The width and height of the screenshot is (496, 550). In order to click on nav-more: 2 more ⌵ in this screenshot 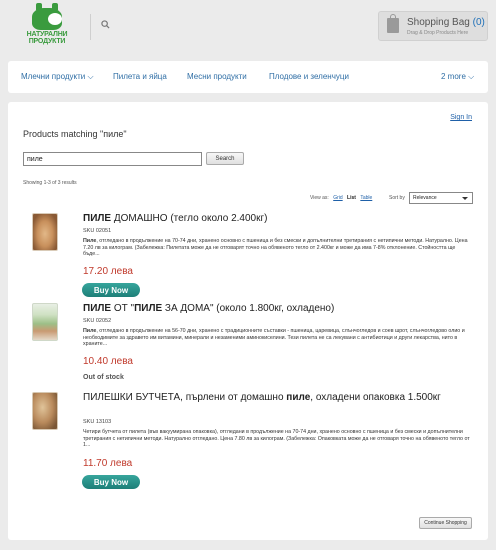, I will do `click(457, 77)`.